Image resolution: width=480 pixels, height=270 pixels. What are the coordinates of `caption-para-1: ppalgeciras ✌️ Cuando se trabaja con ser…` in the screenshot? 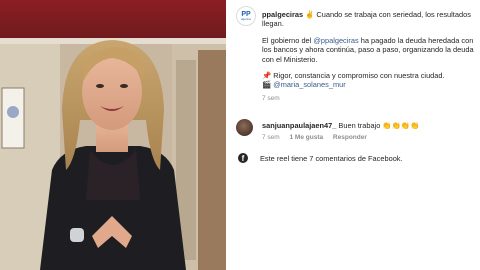 It's located at (368, 19).